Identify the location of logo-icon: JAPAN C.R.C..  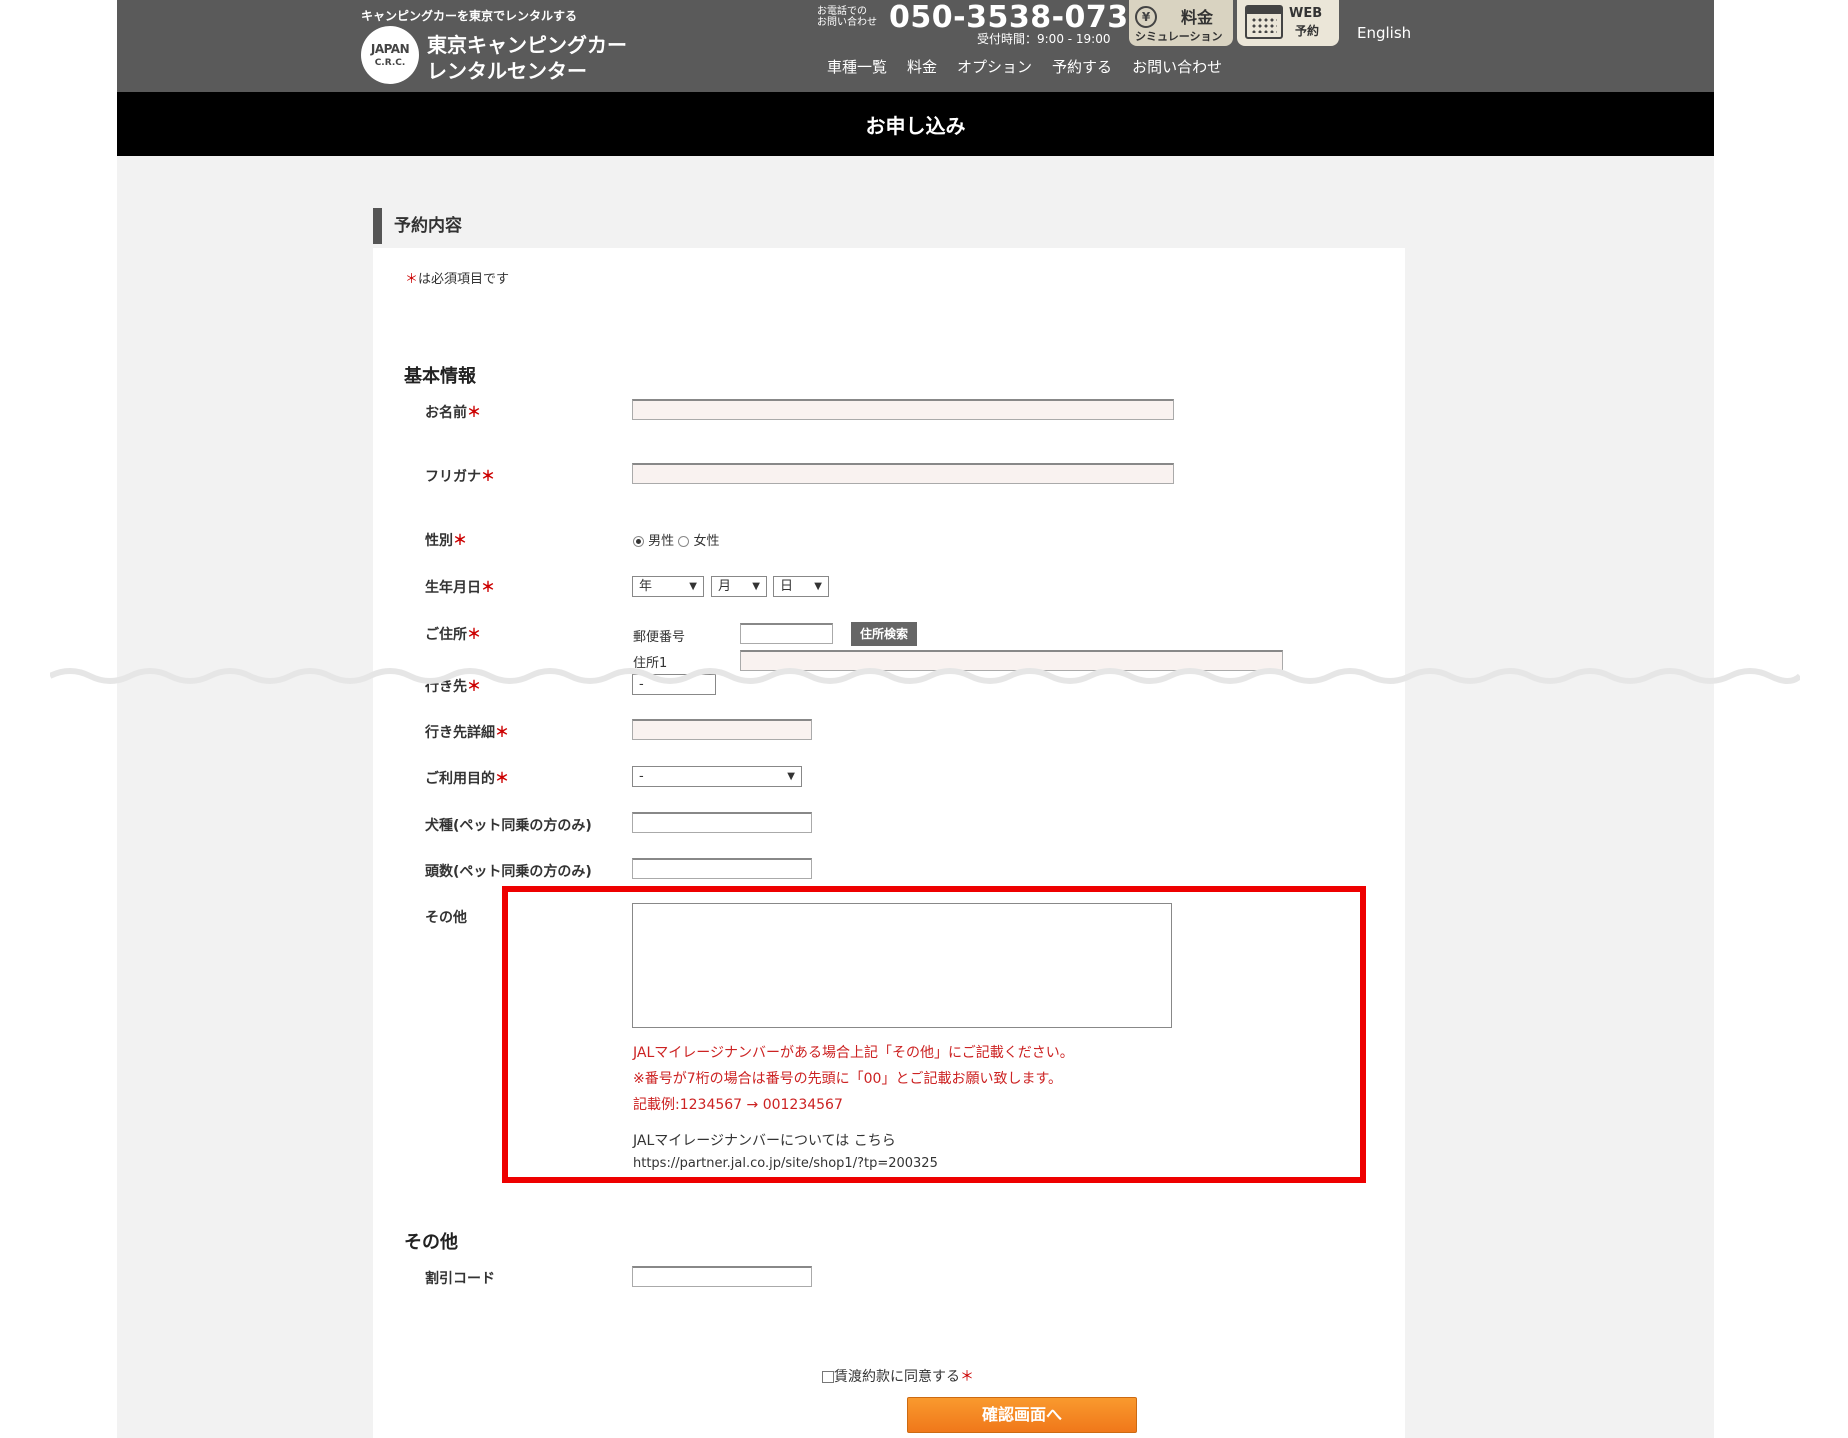
(390, 55).